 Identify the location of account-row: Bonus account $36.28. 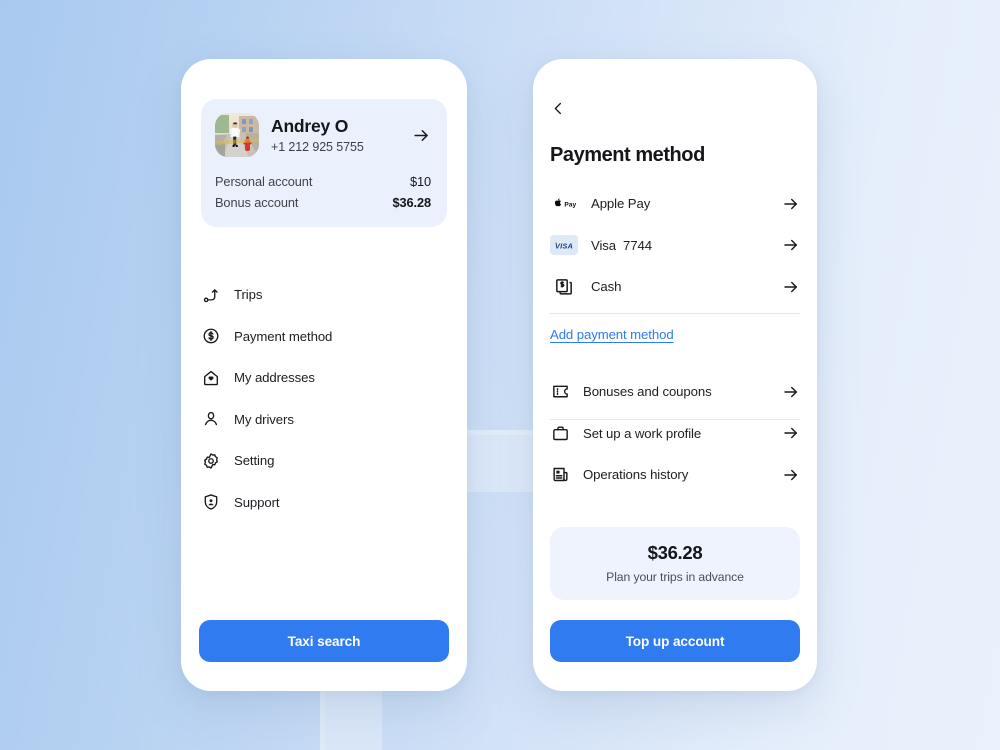
(323, 202).